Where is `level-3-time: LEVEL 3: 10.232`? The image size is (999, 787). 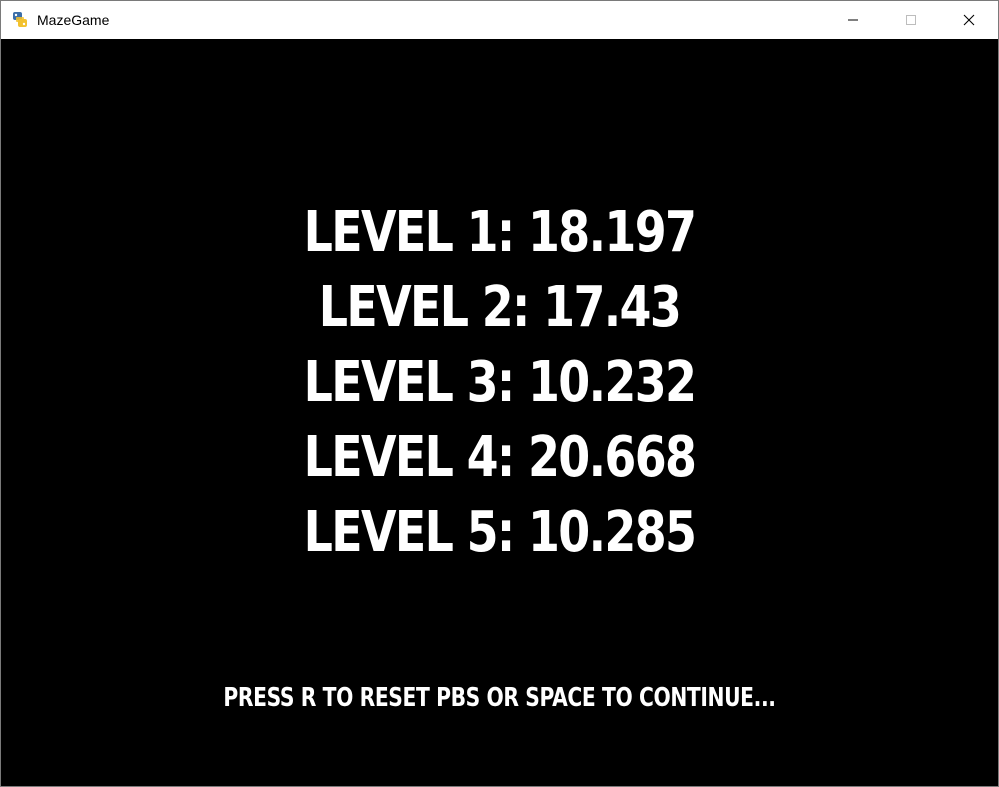
level-3-time: LEVEL 3: 10.232 is located at coordinates (500, 382).